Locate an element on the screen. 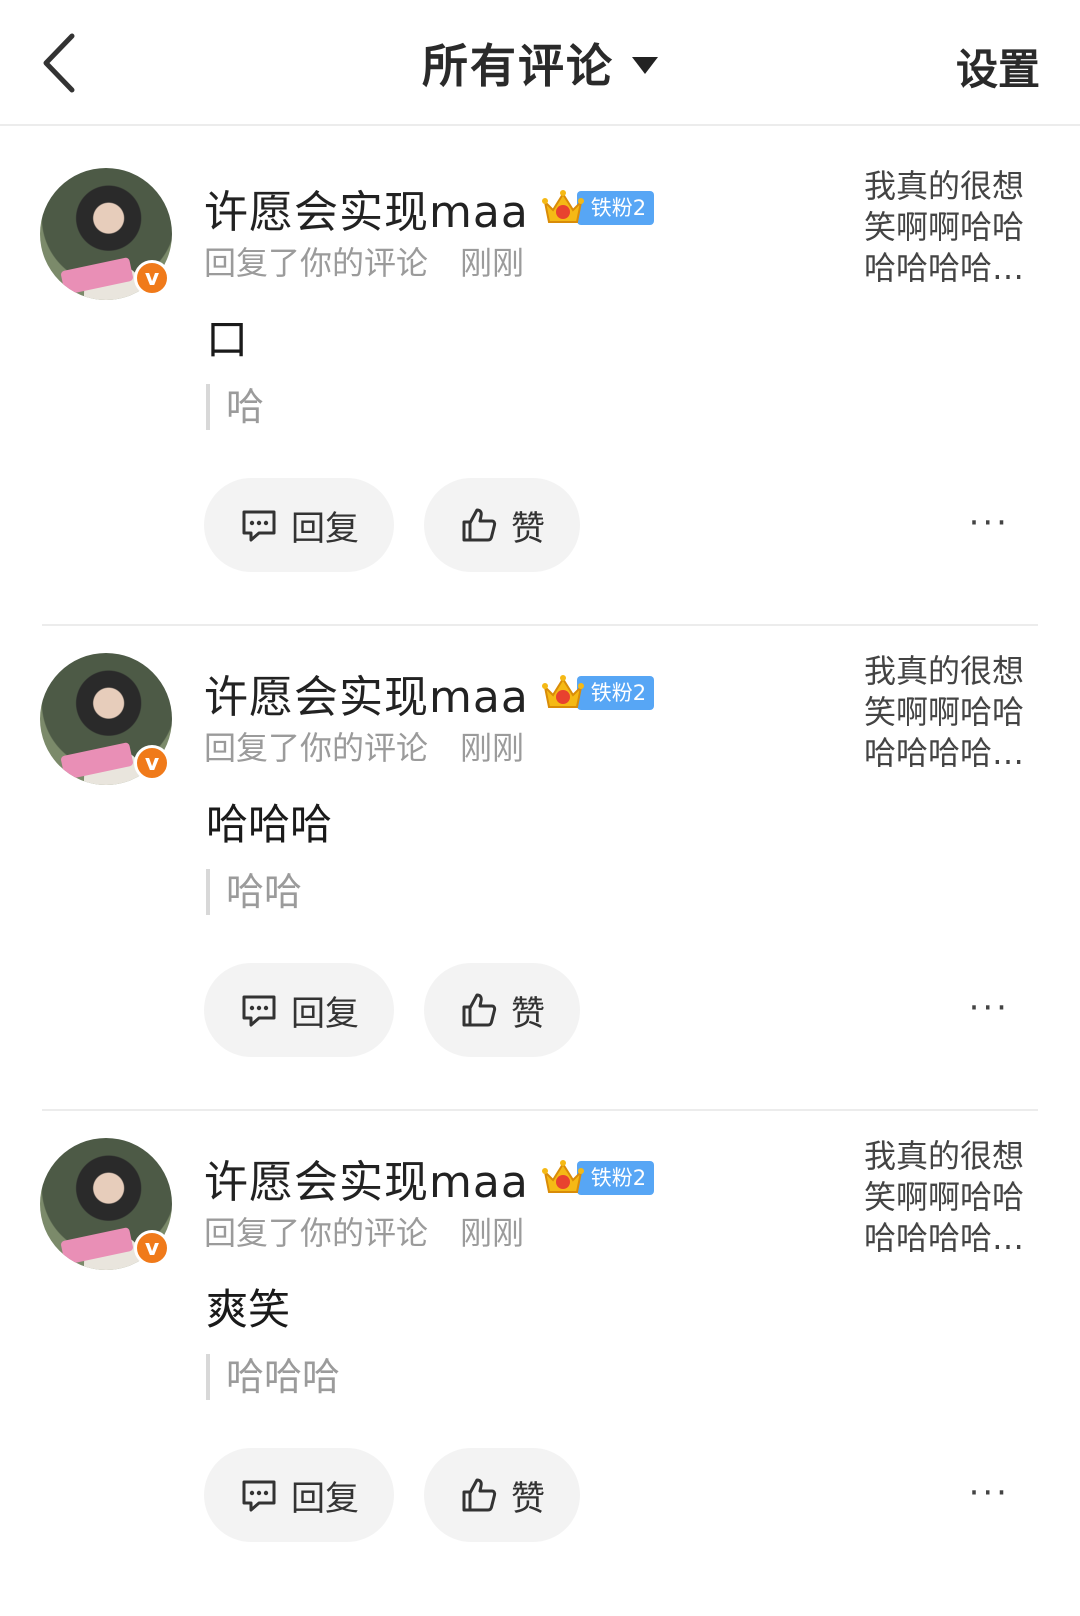  quoted-comment: 哈哈哈 is located at coordinates (273, 1377).